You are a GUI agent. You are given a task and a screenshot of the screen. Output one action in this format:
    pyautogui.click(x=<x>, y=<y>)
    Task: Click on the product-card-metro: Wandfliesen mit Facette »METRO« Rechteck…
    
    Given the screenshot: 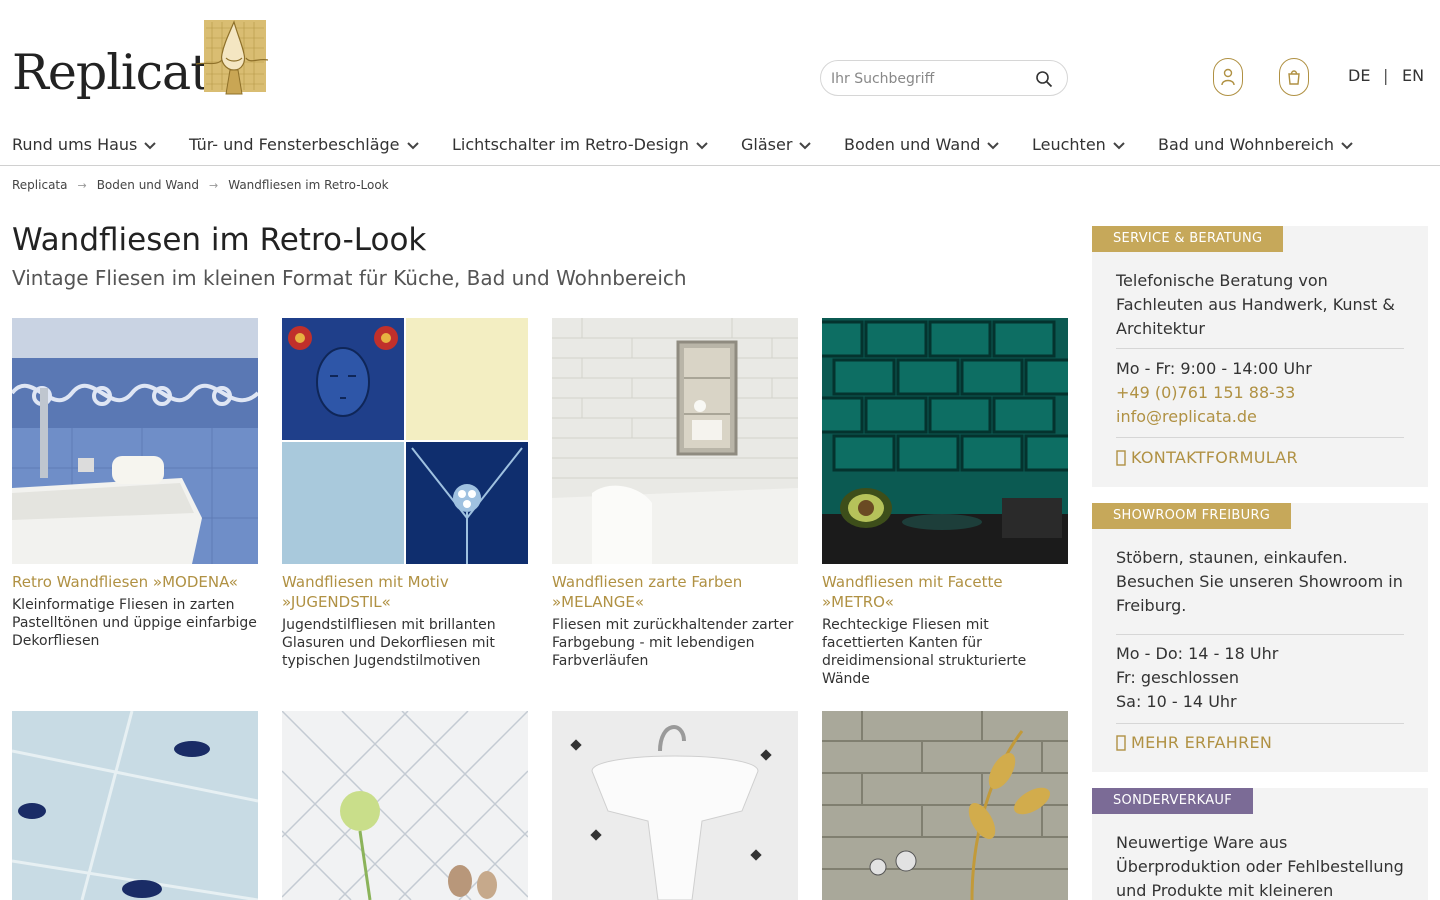 What is the action you would take?
    pyautogui.click(x=945, y=503)
    